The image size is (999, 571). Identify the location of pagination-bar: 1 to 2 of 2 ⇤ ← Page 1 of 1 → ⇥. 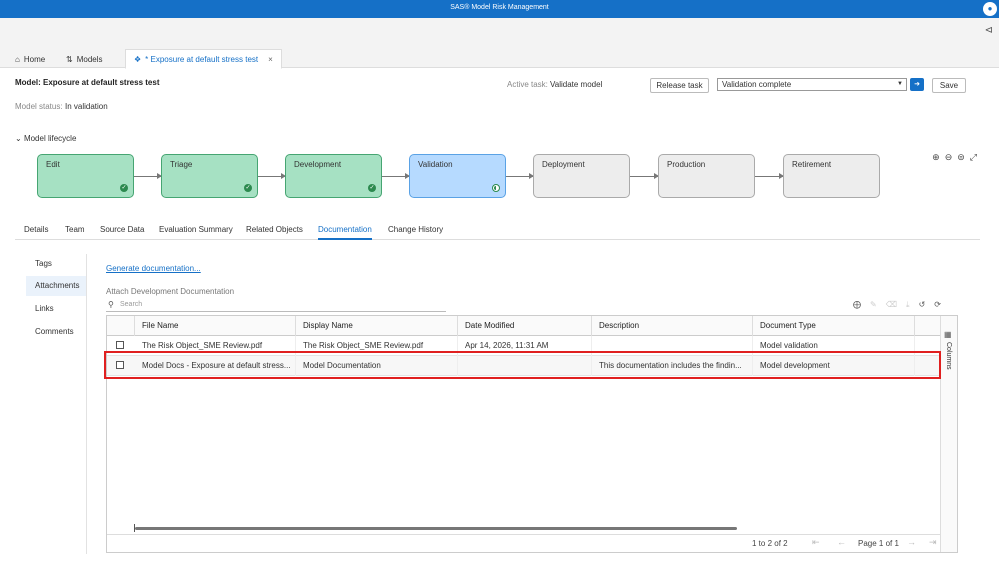
(523, 543).